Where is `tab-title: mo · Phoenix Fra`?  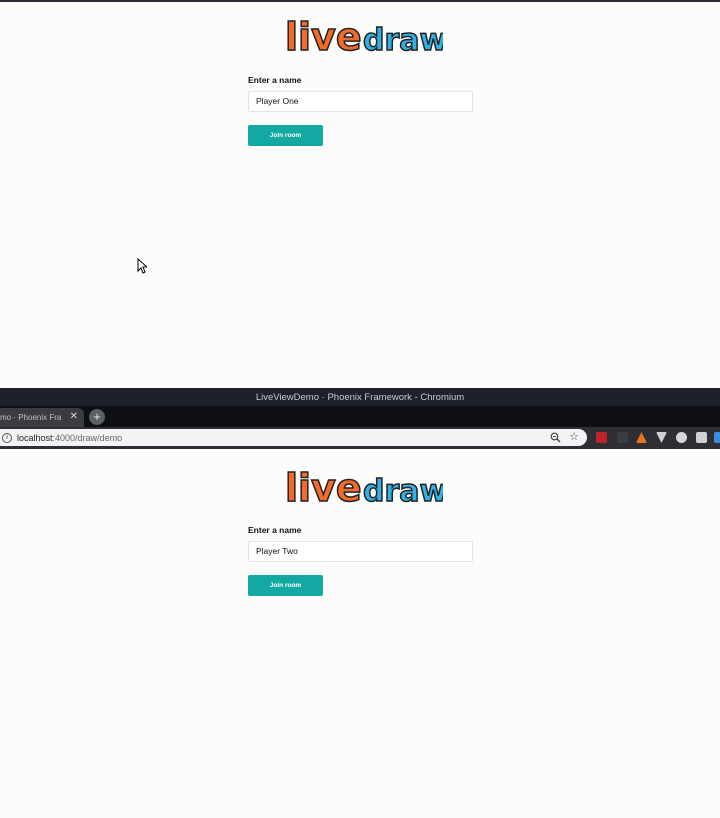
tab-title: mo · Phoenix Fra is located at coordinates (31, 417).